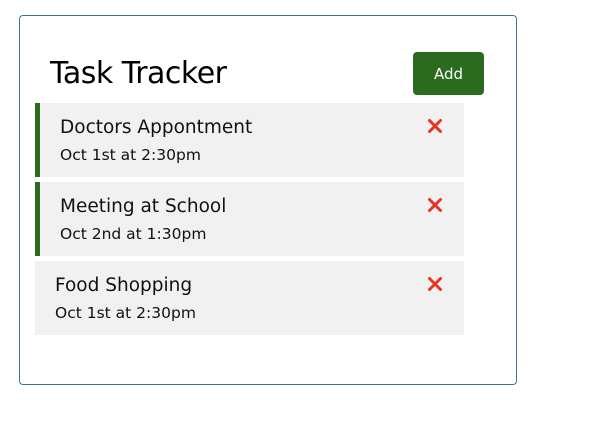 The image size is (596, 439). What do you see at coordinates (125, 299) in the screenshot?
I see `task-text: Food Shopping Oct 1st at 2:30pm` at bounding box center [125, 299].